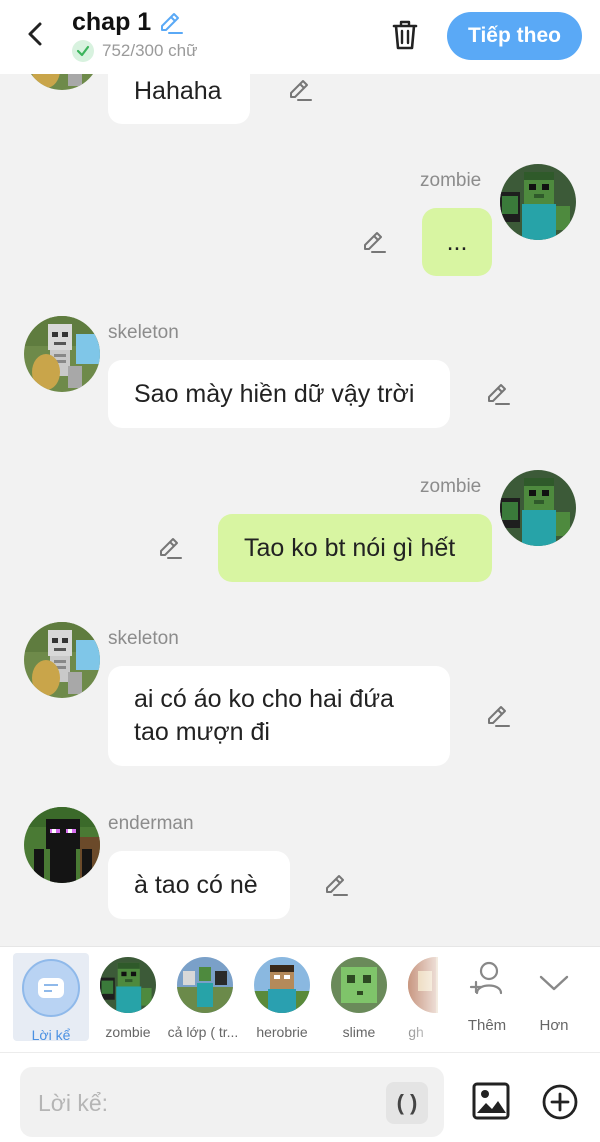 The height and width of the screenshot is (1142, 600). What do you see at coordinates (179, 99) in the screenshot?
I see `message-bubble: Hahaha` at bounding box center [179, 99].